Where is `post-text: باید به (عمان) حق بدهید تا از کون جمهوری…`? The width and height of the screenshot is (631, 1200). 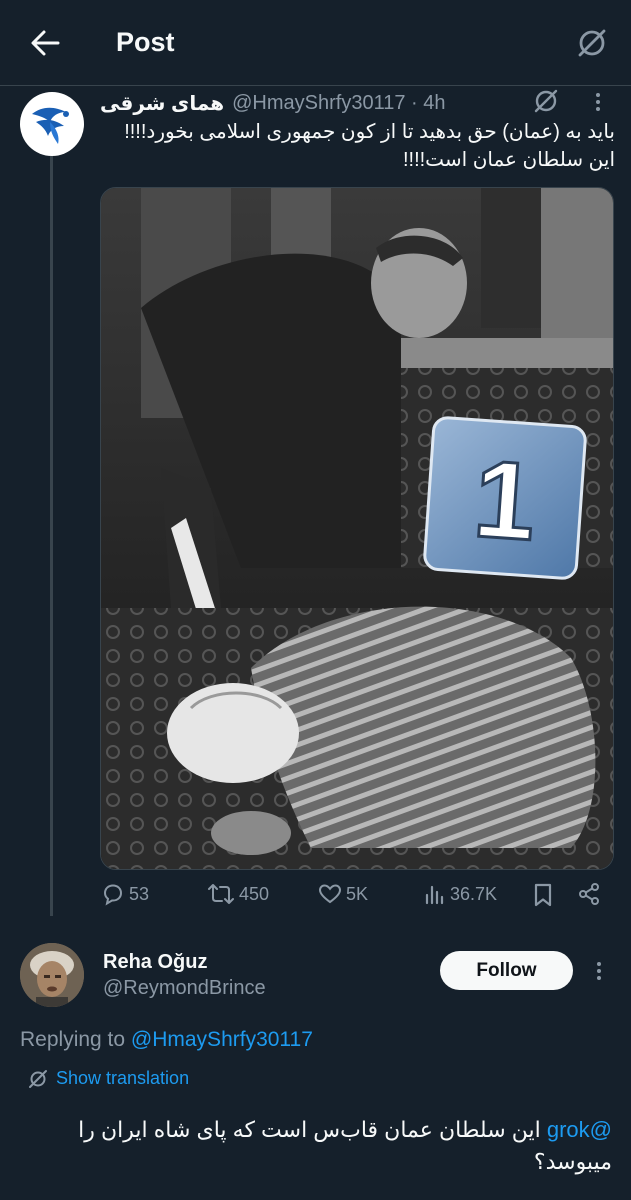 post-text: باید به (عمان) حق بدهید تا از کون جمهوری… is located at coordinates (357, 146).